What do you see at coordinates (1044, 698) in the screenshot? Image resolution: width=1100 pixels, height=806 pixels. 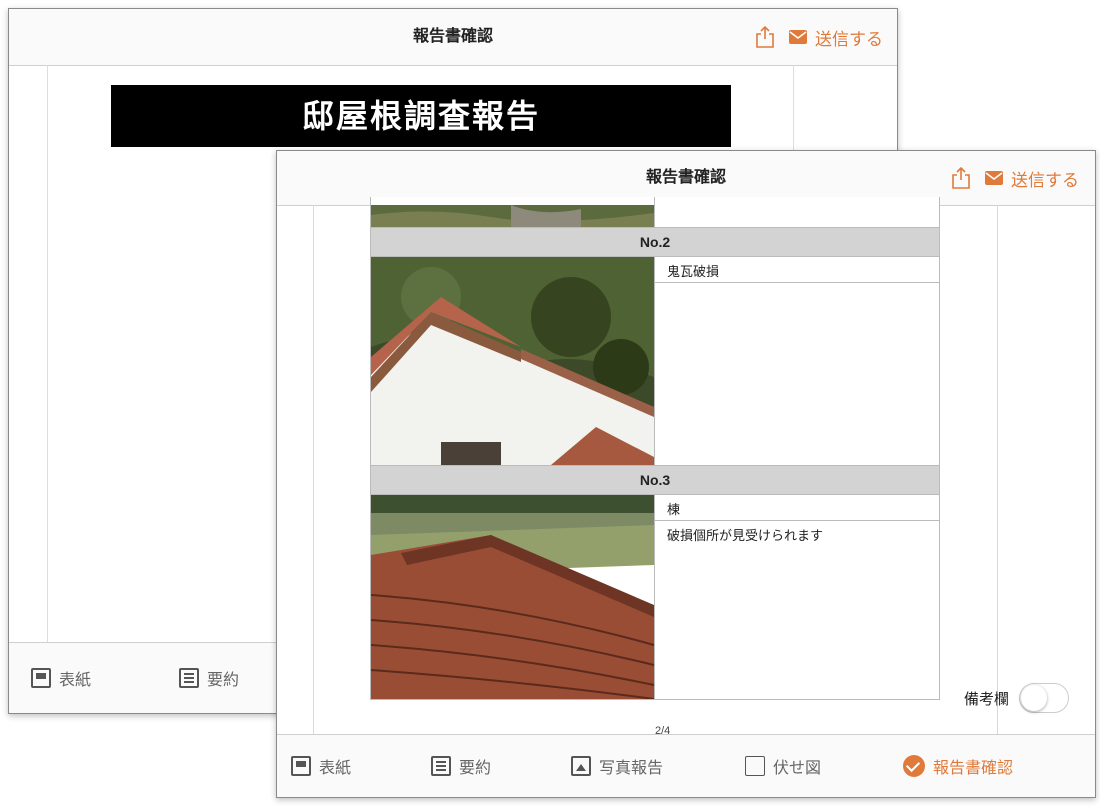 I see `remarks-toggle` at bounding box center [1044, 698].